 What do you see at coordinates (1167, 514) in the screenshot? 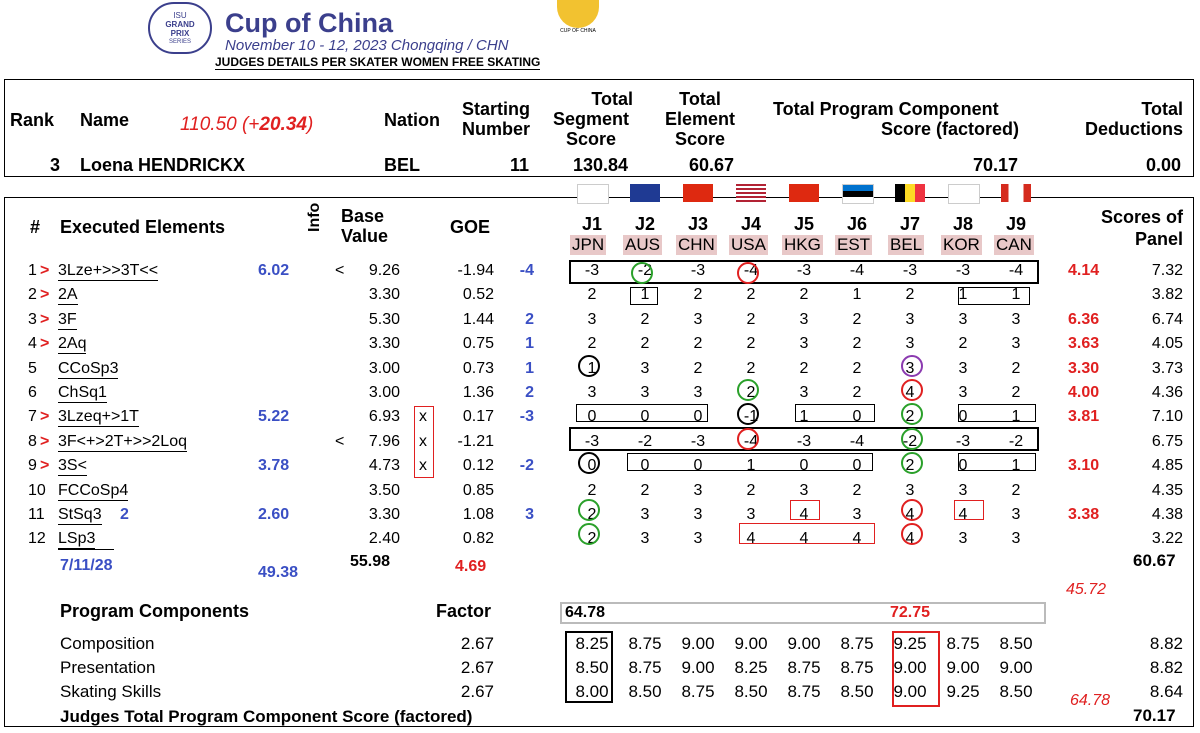
I see `panel-score: 4.38` at bounding box center [1167, 514].